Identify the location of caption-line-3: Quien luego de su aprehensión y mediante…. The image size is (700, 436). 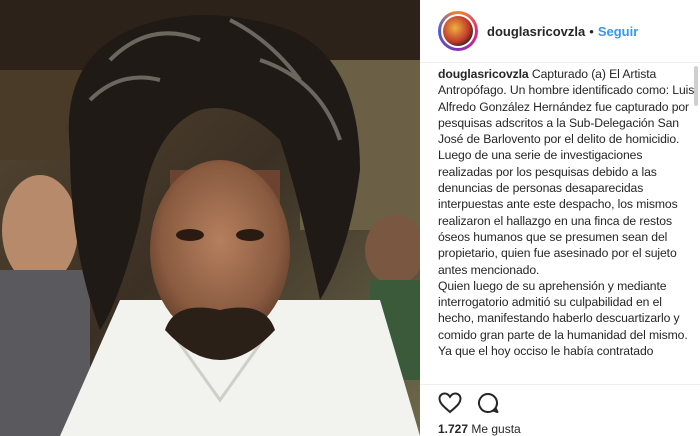
(563, 310).